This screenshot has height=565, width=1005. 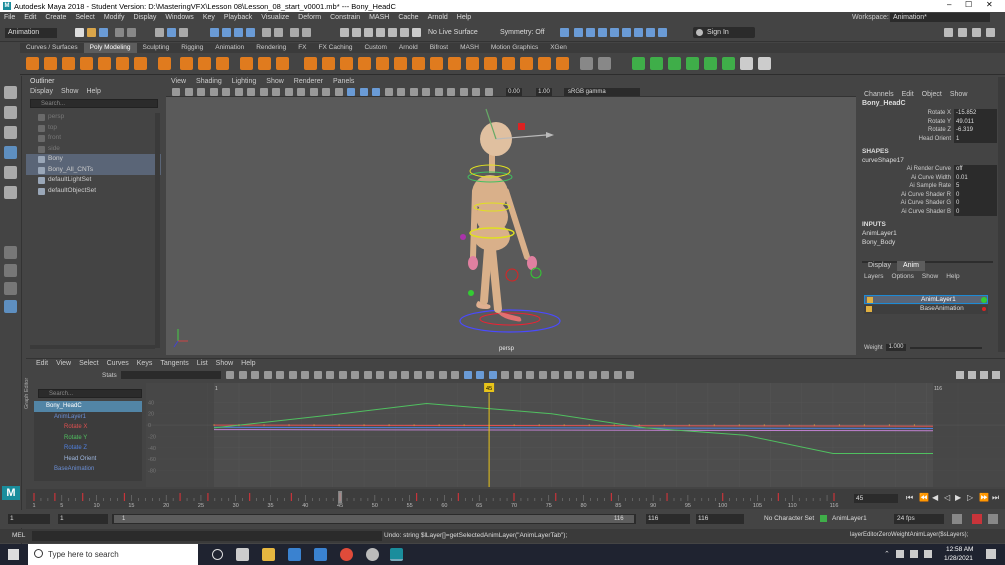 What do you see at coordinates (104, 63) in the screenshot?
I see `poly-torus-icon` at bounding box center [104, 63].